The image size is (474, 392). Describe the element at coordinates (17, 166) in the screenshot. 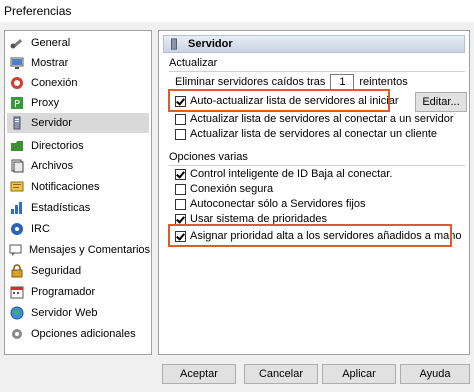

I see `files-icon` at that location.